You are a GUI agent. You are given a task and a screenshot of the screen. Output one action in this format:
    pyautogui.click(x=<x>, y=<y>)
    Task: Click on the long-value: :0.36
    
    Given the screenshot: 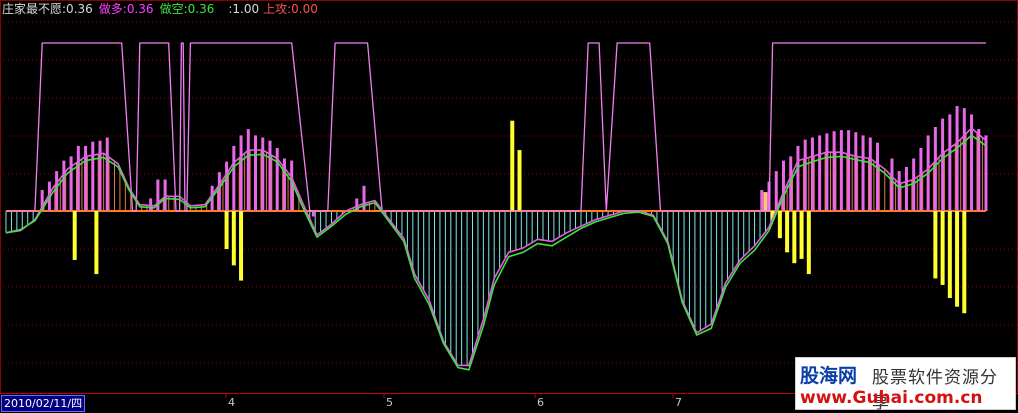 What is the action you would take?
    pyautogui.click(x=138, y=9)
    